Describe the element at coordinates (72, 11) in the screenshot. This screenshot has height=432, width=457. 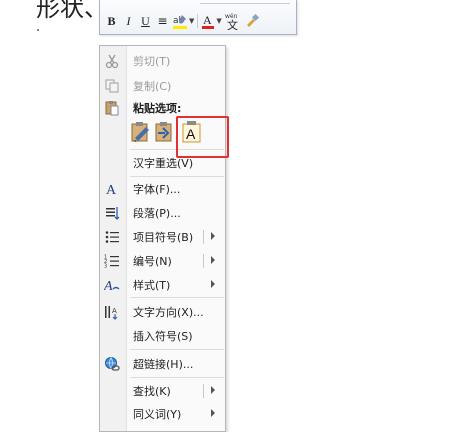
I see `document-text: 形状、` at that location.